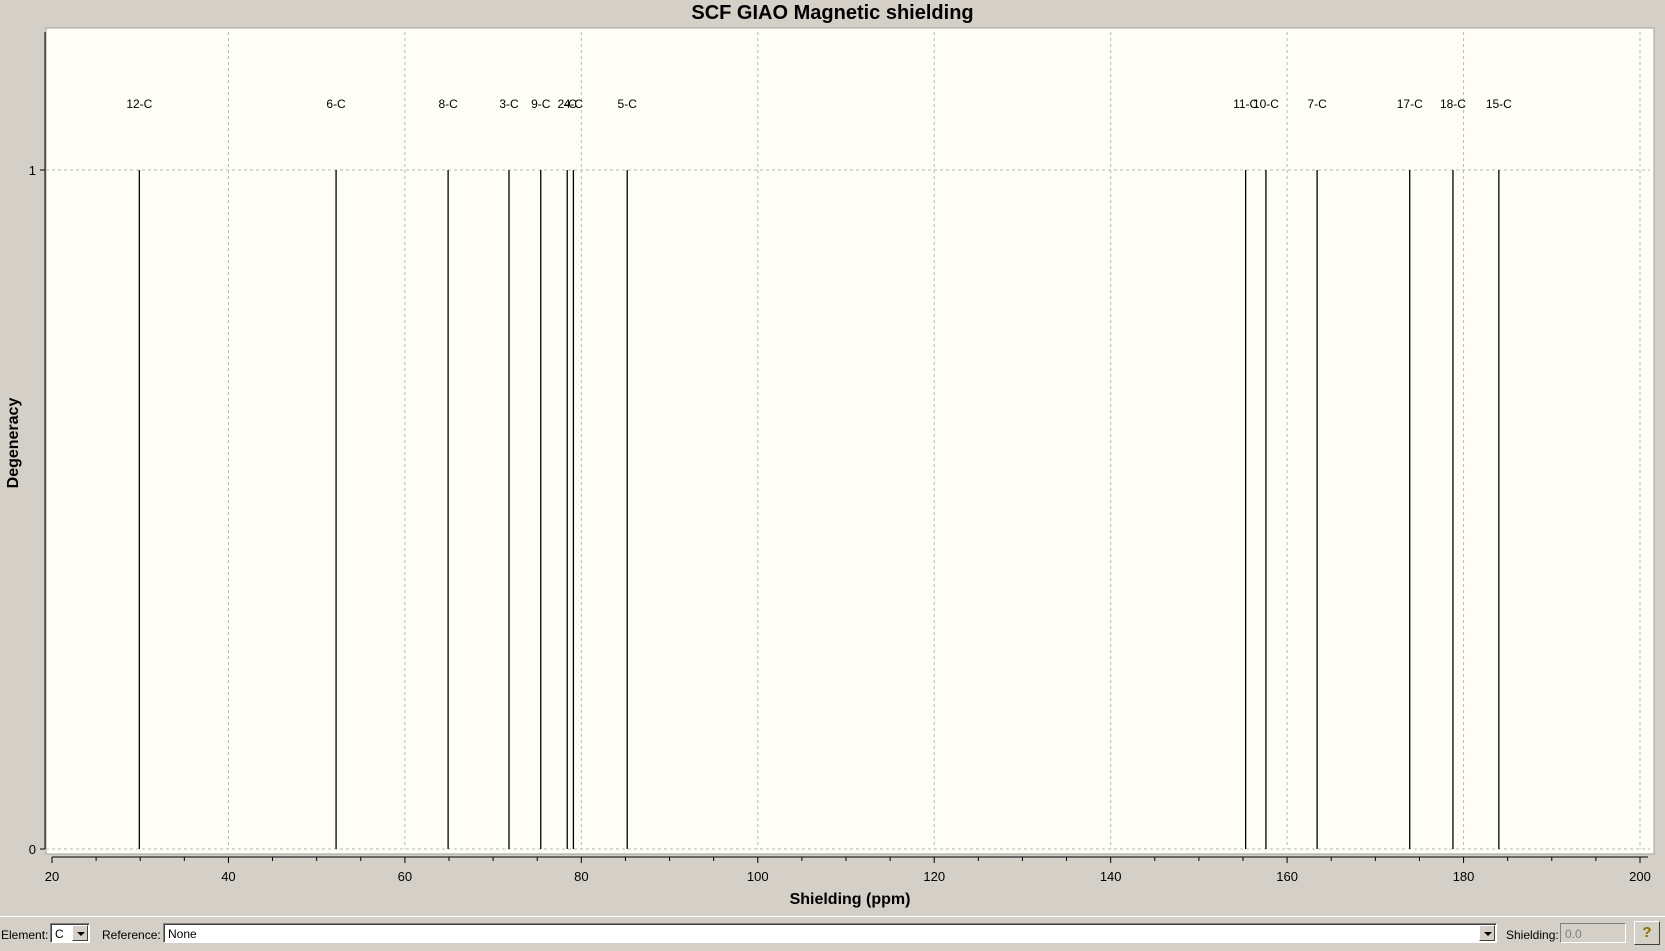 This screenshot has width=1665, height=951. What do you see at coordinates (1532, 935) in the screenshot?
I see `shielding-label: Shielding:` at bounding box center [1532, 935].